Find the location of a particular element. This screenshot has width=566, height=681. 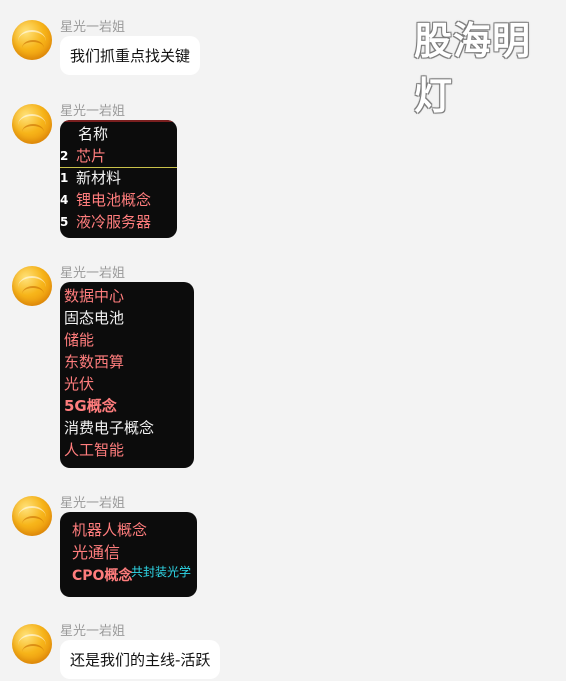

list-item: 2 芯片 is located at coordinates (83, 156).